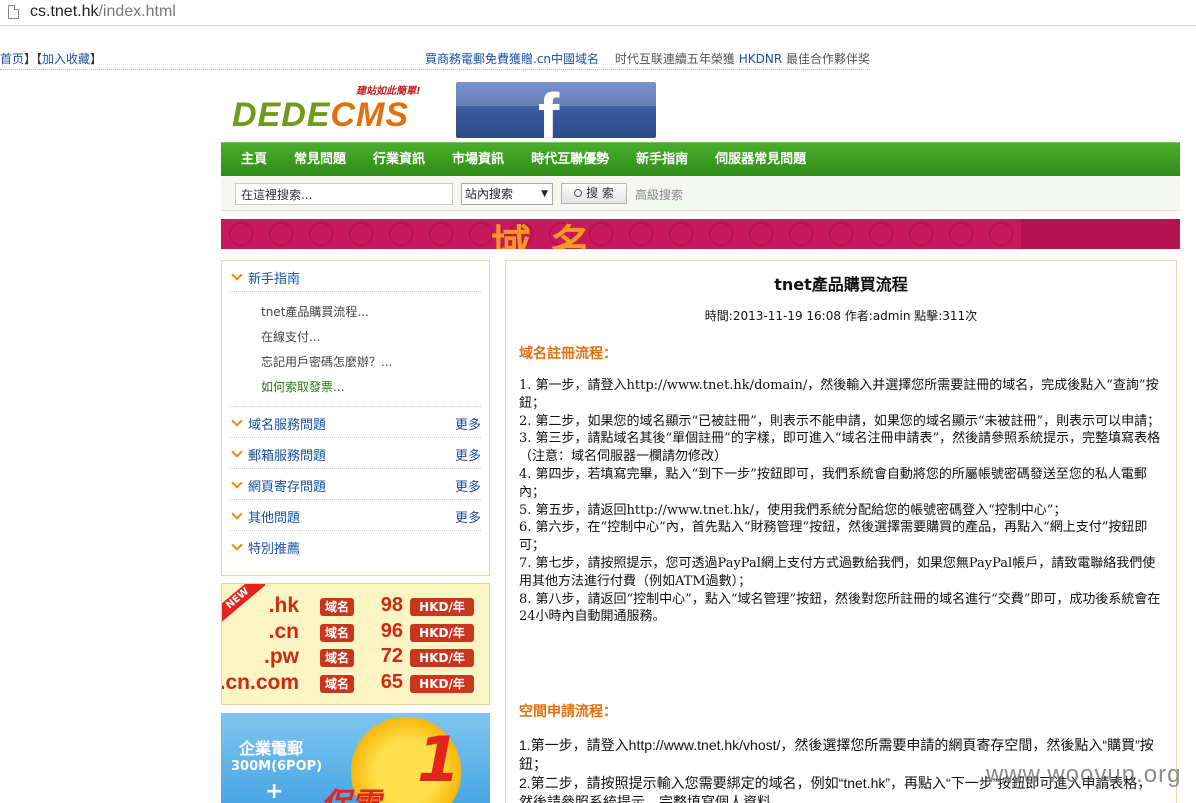 This screenshot has height=803, width=1196. I want to click on domain-price: 98, so click(391, 605).